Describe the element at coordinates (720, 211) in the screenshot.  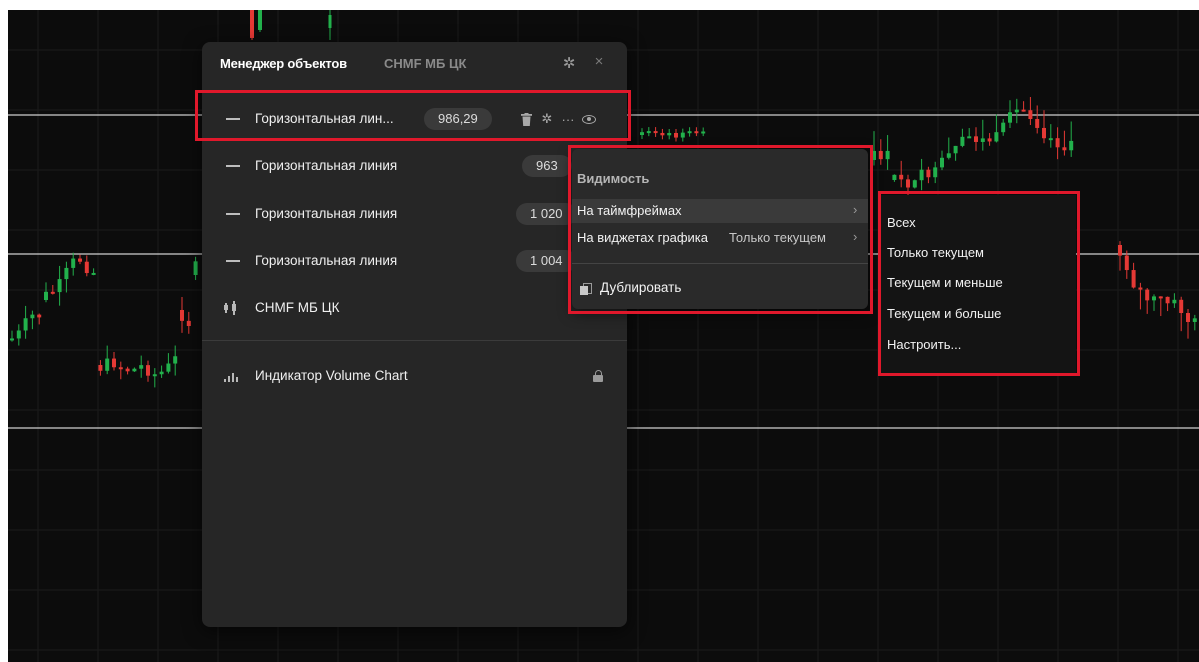
I see `menu-item-timeframes: На таймфреймах ›` at that location.